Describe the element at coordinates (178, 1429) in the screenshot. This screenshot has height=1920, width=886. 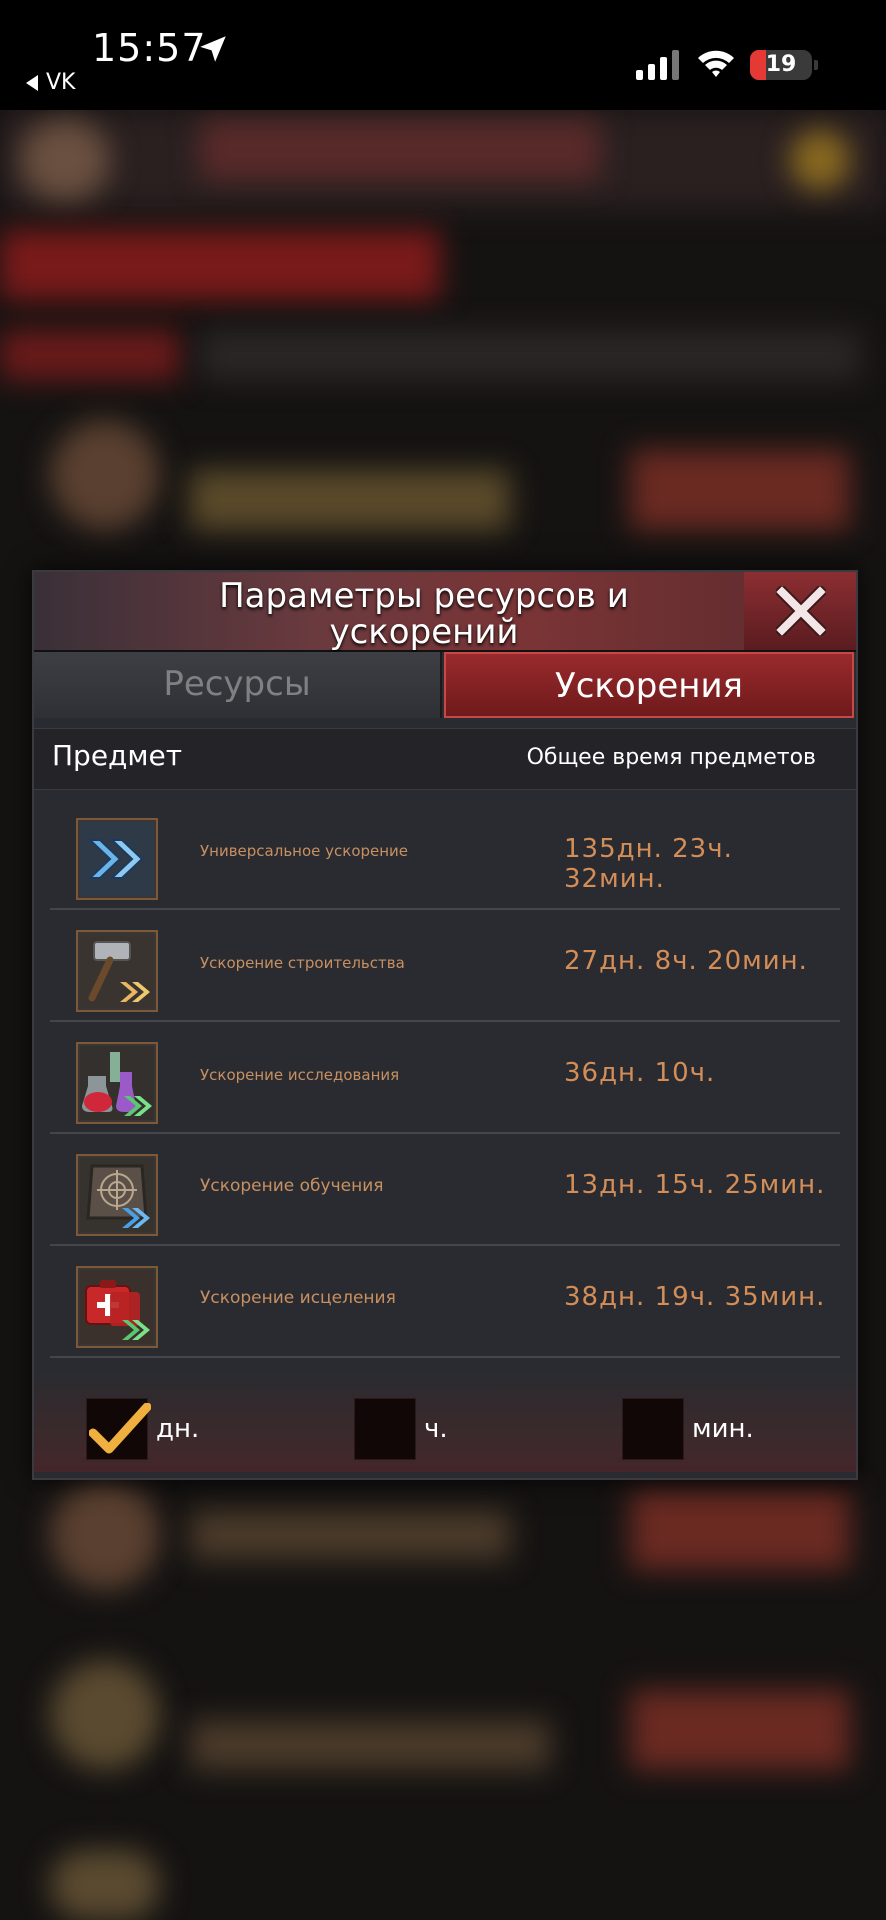
I see `unit-days-label: дн.` at that location.